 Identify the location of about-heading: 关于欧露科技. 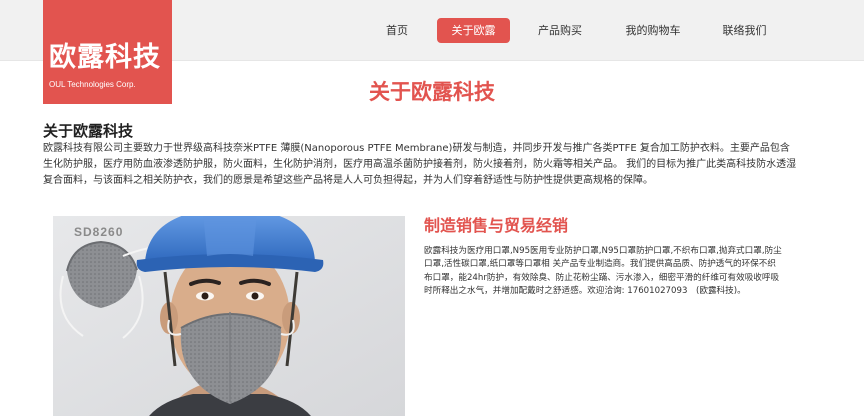
(88, 131).